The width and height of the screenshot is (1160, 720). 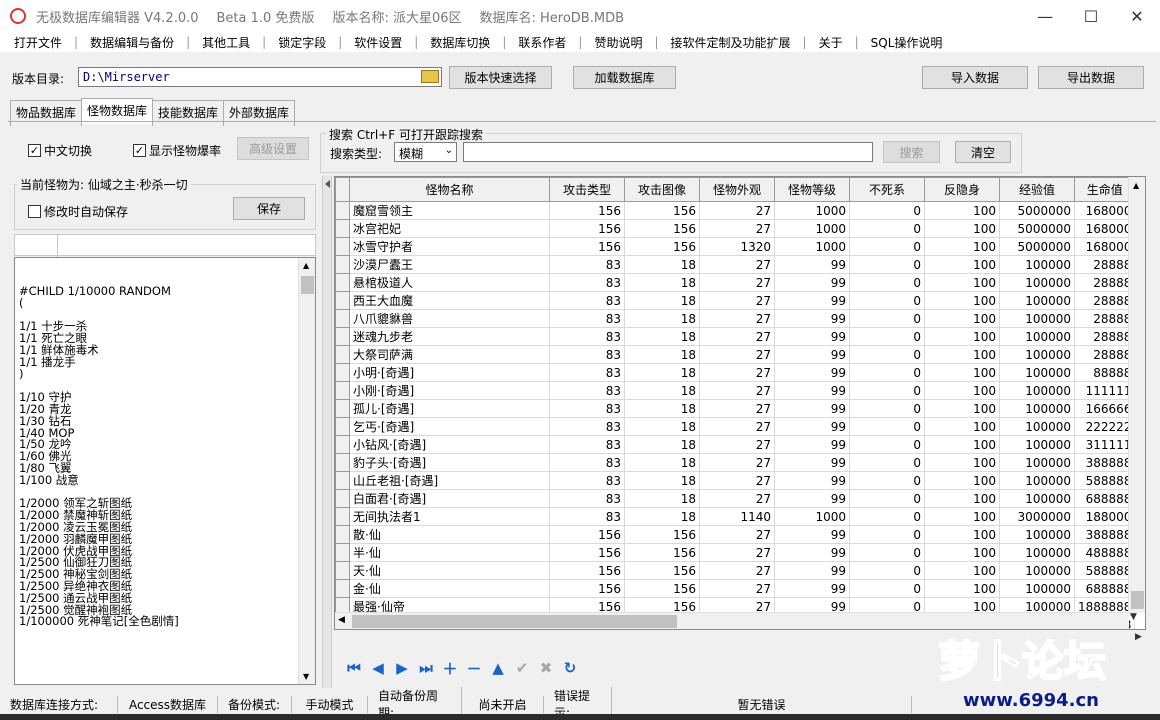 What do you see at coordinates (831, 42) in the screenshot?
I see `menu-item: 关于` at bounding box center [831, 42].